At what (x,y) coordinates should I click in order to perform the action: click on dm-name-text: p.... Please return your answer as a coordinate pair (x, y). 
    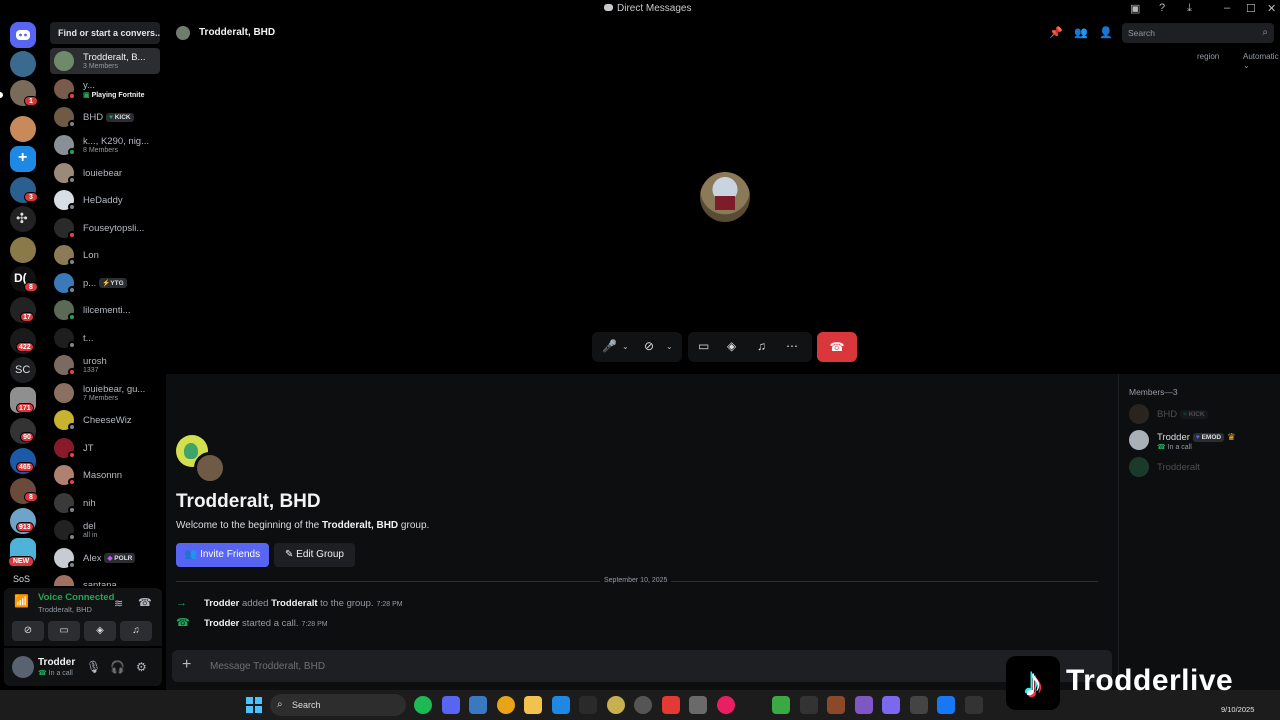
    Looking at the image, I should click on (90, 283).